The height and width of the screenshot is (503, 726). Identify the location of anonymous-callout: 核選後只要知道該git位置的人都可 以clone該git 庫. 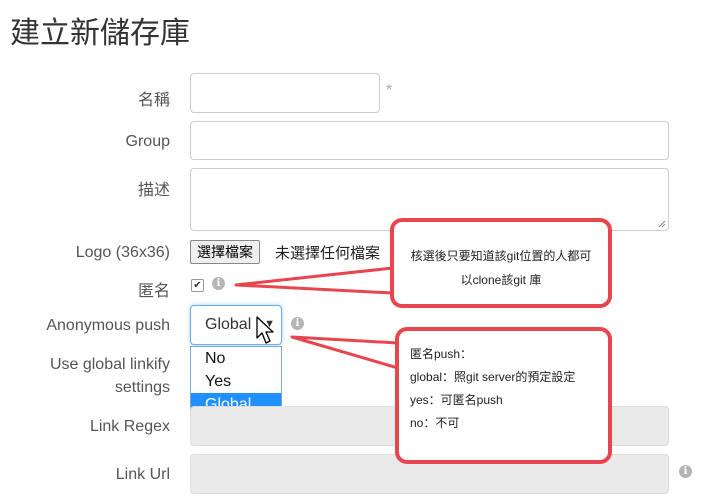
(501, 263).